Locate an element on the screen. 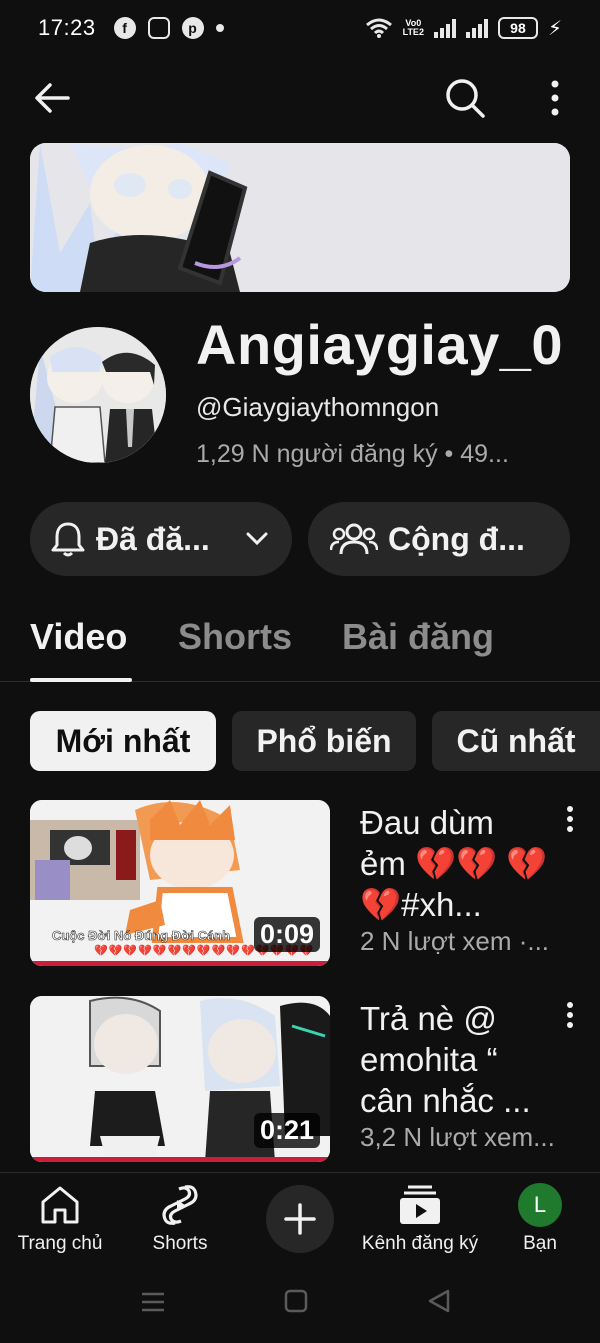 The image size is (600, 1343). signal-icon is located at coordinates (444, 28).